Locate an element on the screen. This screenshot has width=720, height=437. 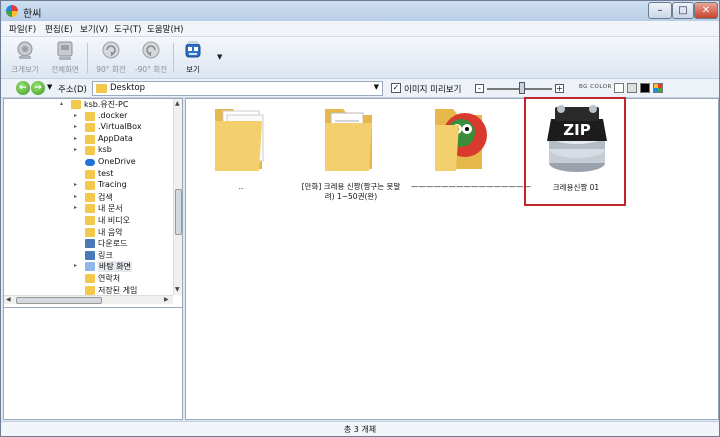
thumbnail-caption: [만화] 크레용 신짱(짱구는 못말려) 1~50권(완) is located at coordinates (351, 191).